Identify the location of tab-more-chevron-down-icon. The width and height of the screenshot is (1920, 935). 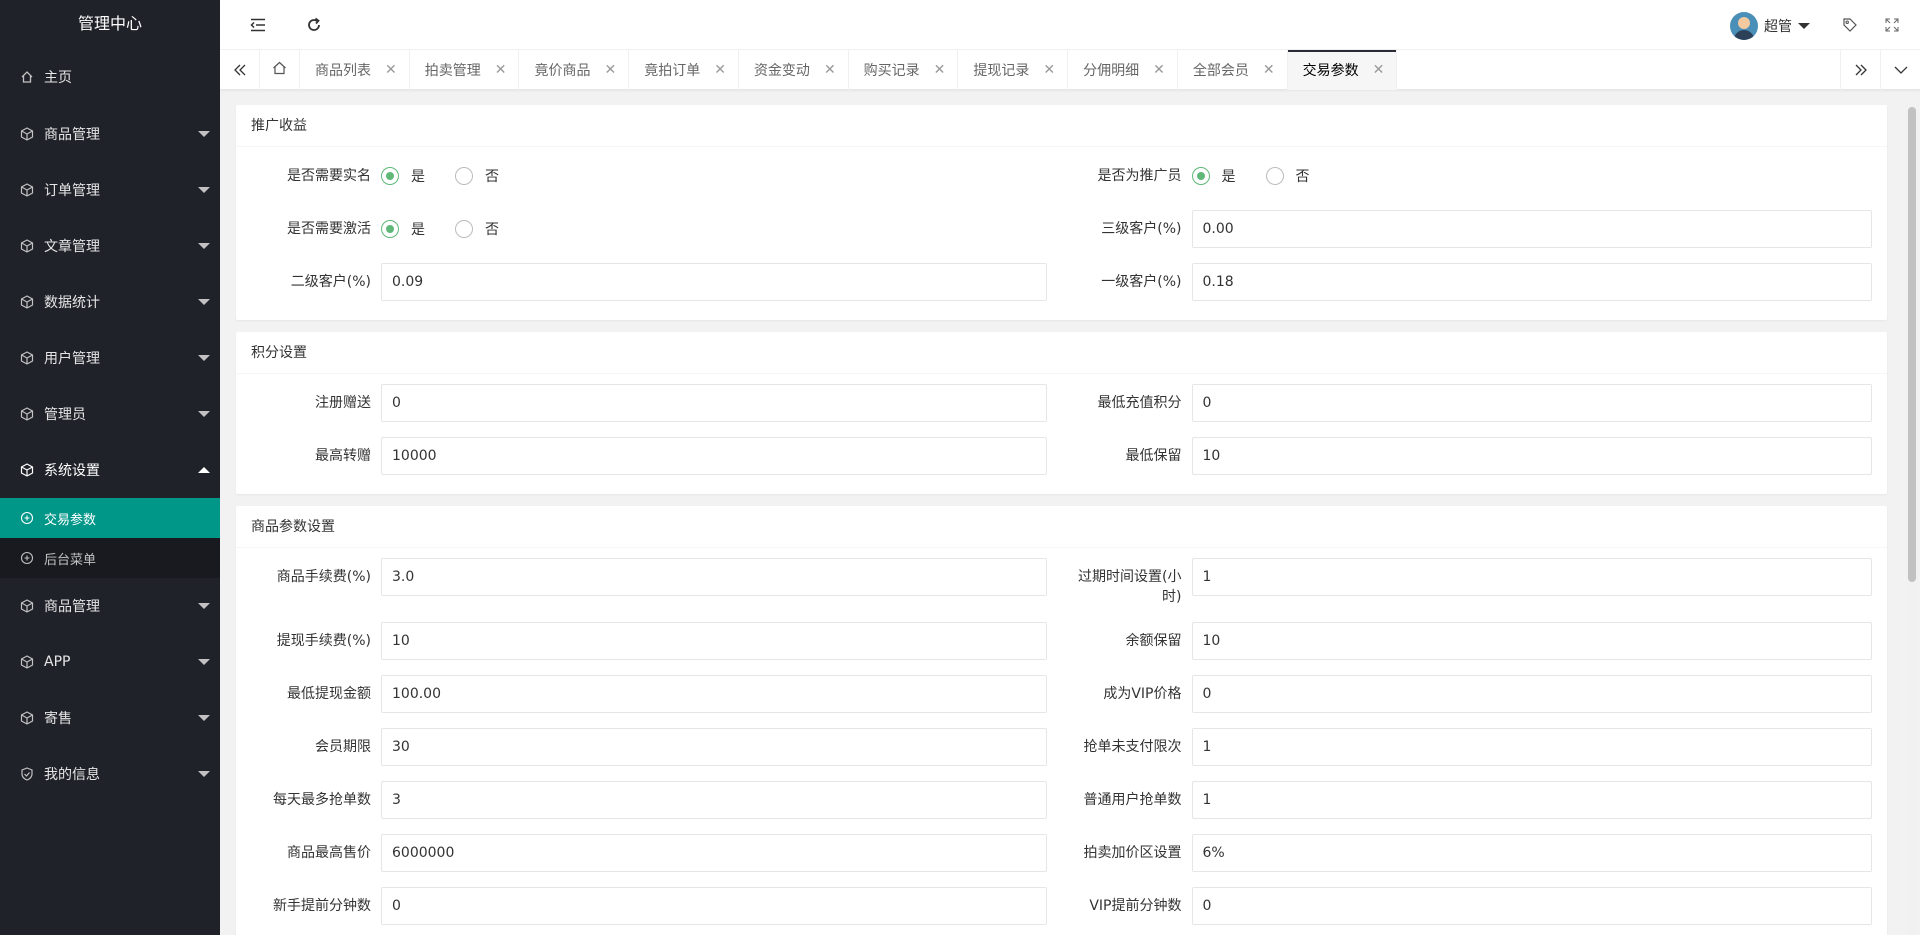
(1900, 70).